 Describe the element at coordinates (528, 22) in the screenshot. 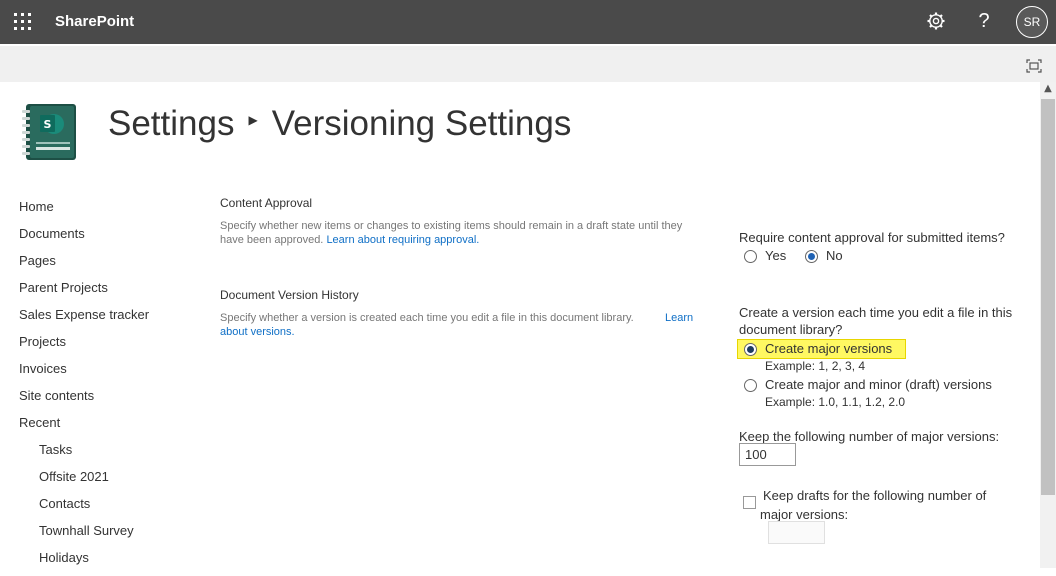

I see `suite-bar: SharePoint ? SR` at that location.